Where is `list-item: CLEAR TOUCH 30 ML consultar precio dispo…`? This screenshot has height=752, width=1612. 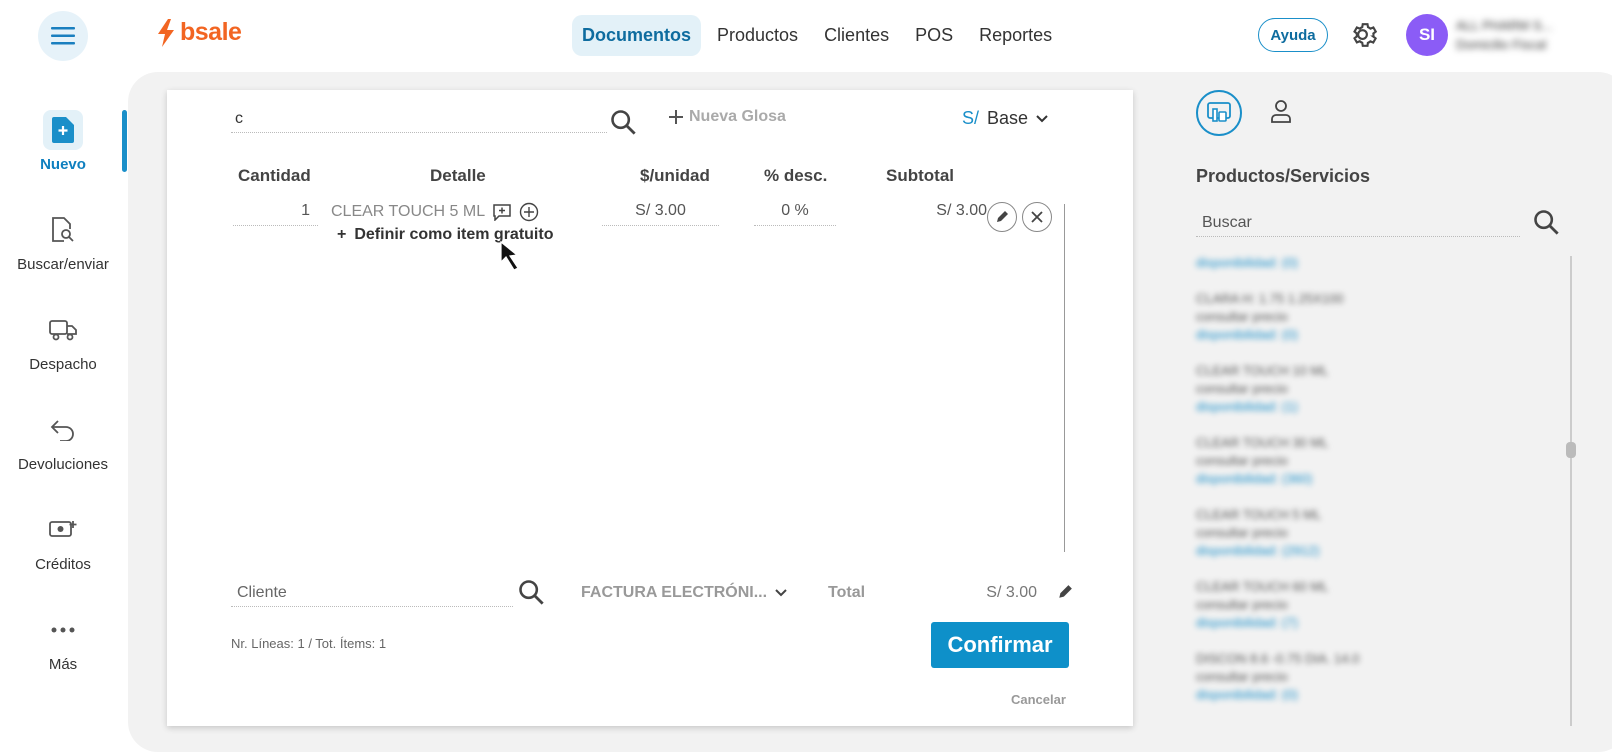 list-item: CLEAR TOUCH 30 ML consultar precio dispo… is located at coordinates (1346, 461).